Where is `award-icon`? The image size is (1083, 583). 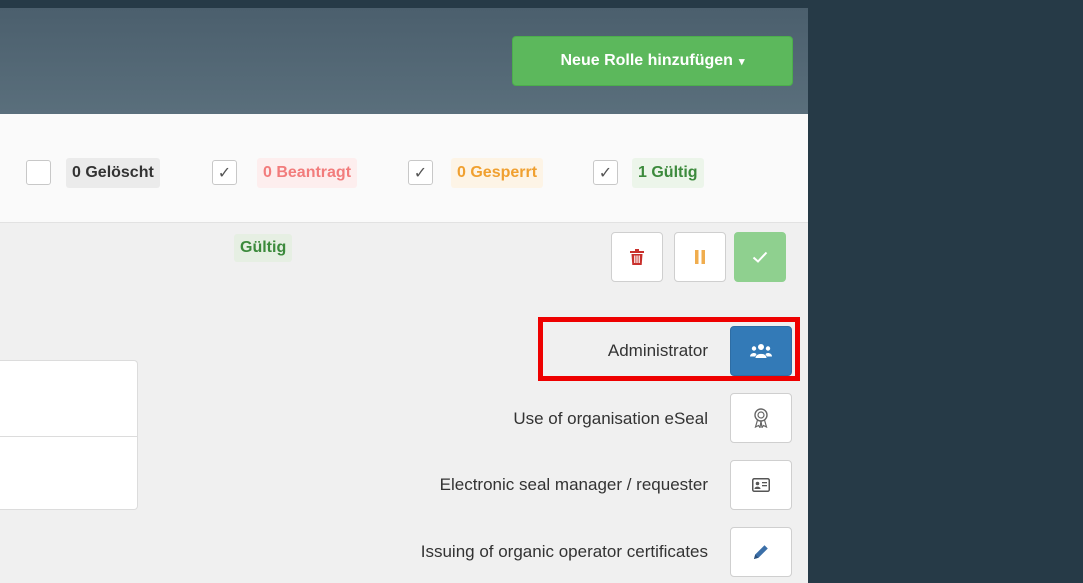
award-icon is located at coordinates (761, 418).